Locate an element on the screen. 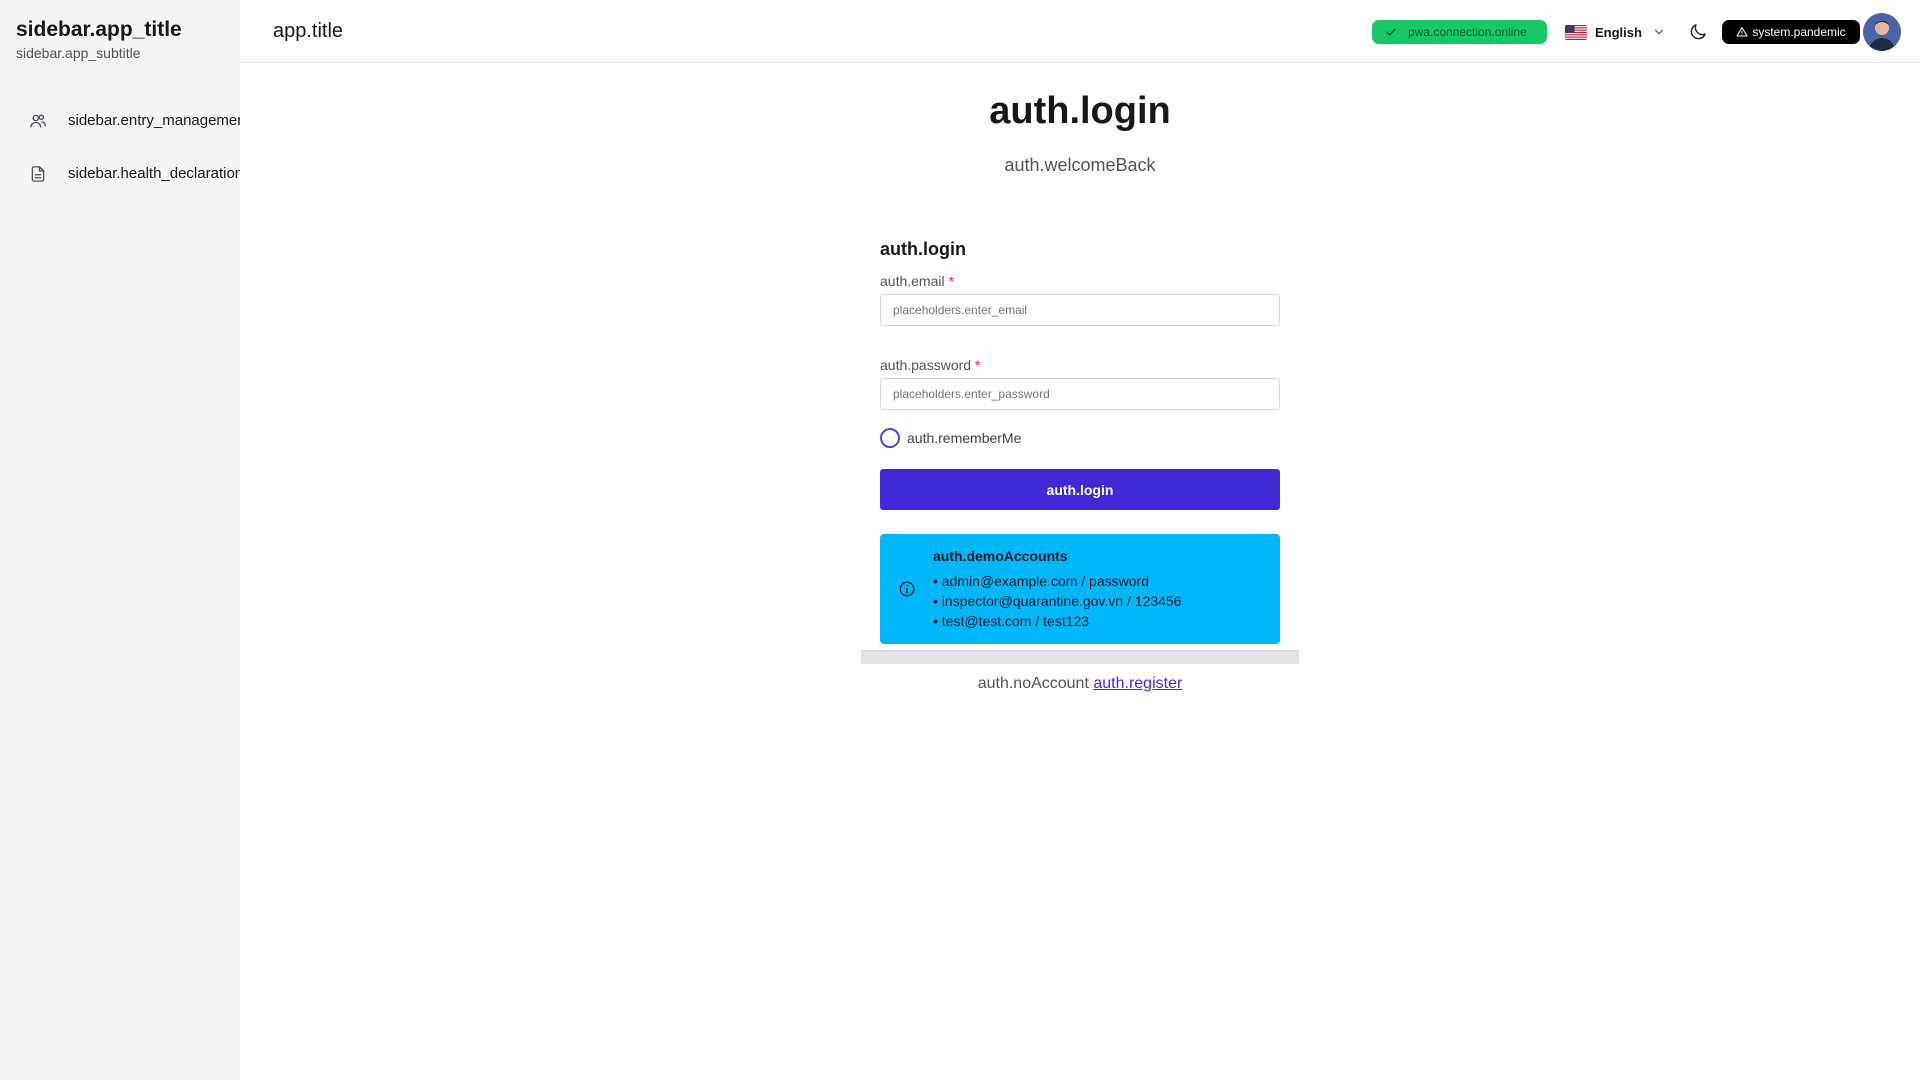 This screenshot has height=1080, width=1920. sidebar-item-label: sidebar.entry_management is located at coordinates (154, 120).